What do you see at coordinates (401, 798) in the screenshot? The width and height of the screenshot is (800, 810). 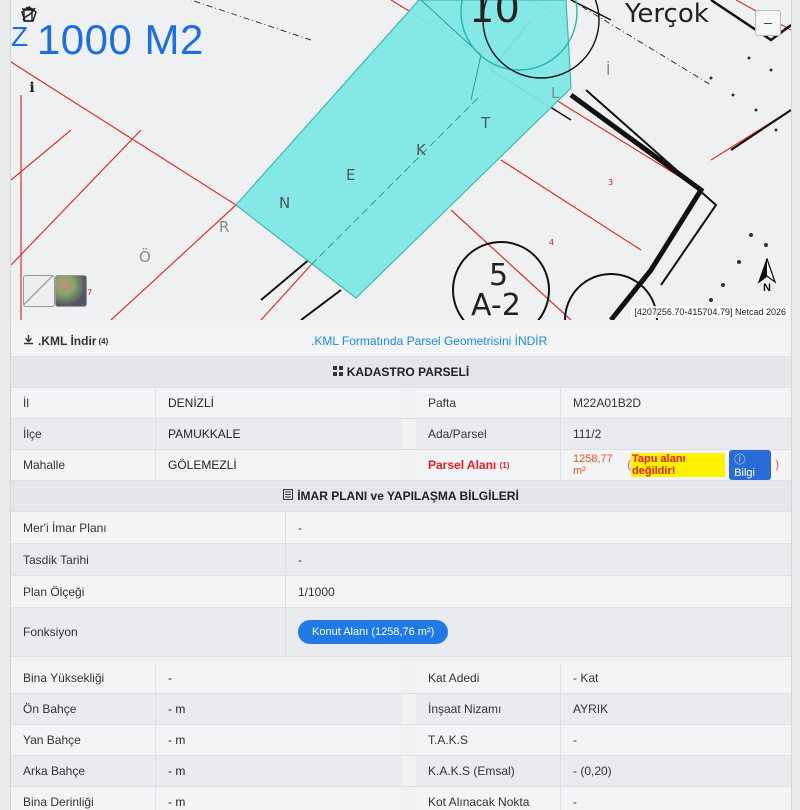 I see `imar-row-5: Bina Derinliği - m Kot Alınacak Nokta -` at bounding box center [401, 798].